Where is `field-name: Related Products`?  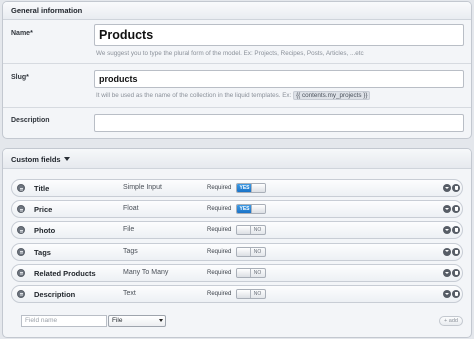
field-name: Related Products is located at coordinates (65, 273).